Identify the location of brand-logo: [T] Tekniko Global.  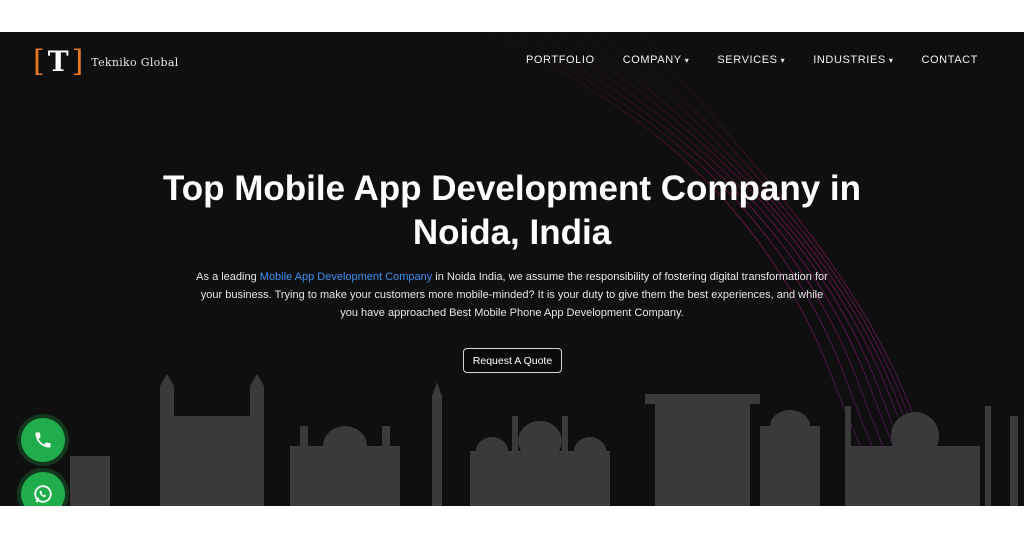
(106, 61).